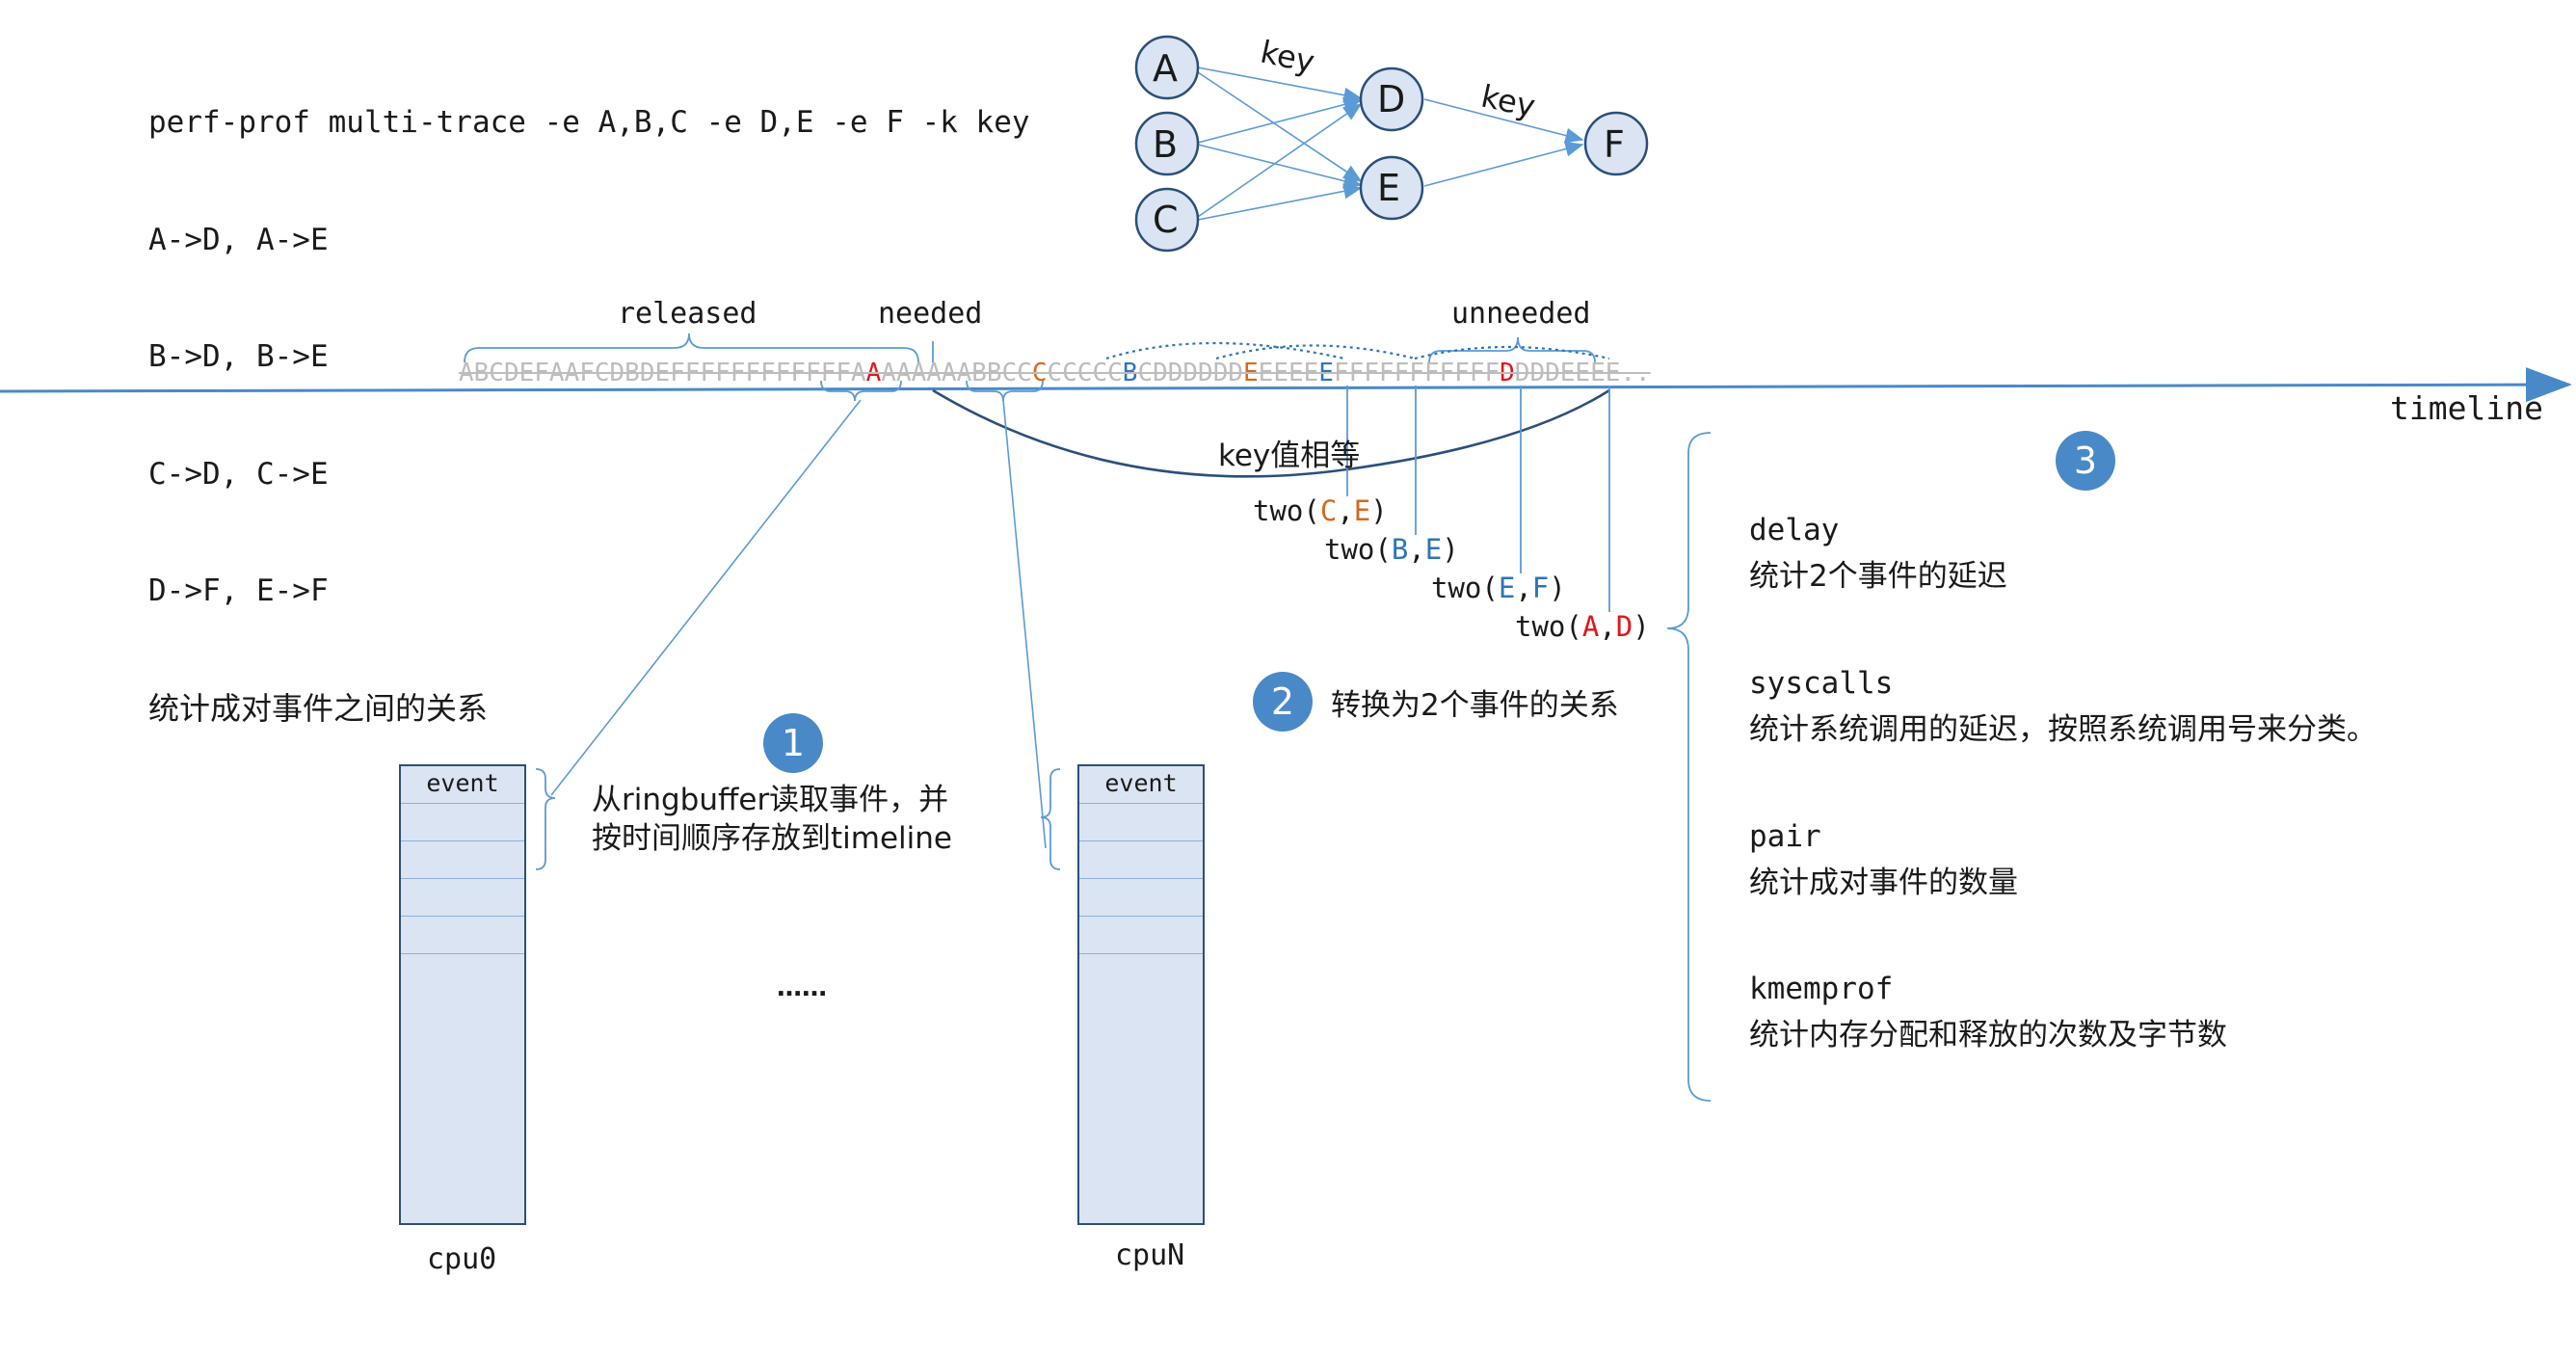 The image size is (2576, 1359). Describe the element at coordinates (1166, 144) in the screenshot. I see `node-b-label: B` at that location.